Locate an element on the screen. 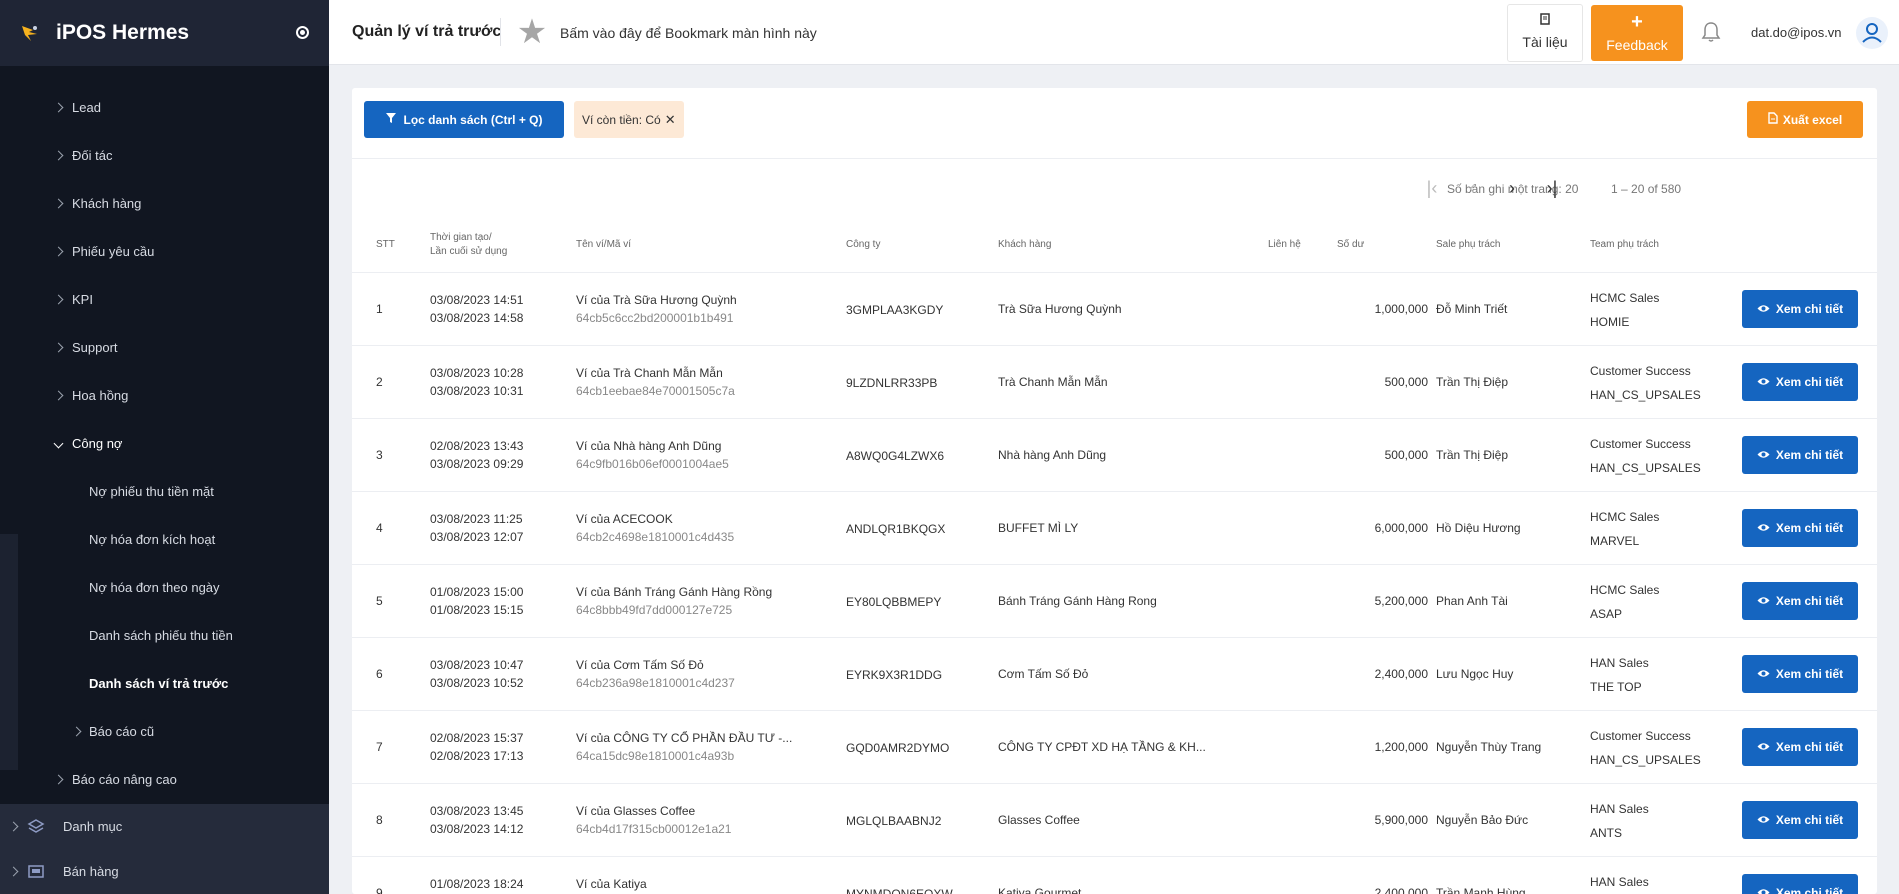  sidebar-item-label: Báo cáo cũ is located at coordinates (122, 731).